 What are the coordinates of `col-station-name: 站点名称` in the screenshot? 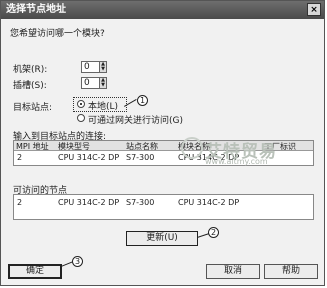 It's located at (142, 146).